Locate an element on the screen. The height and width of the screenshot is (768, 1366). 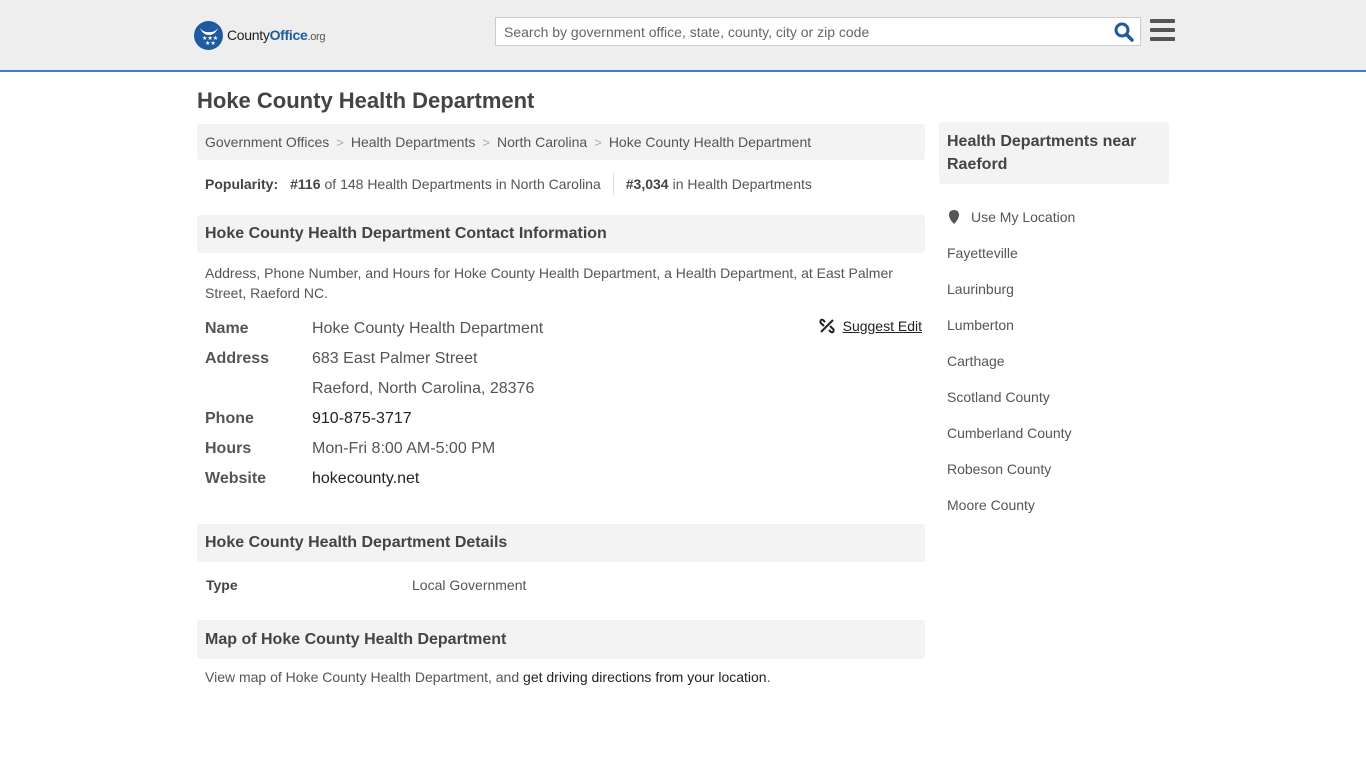
nearby-item: Scotland County is located at coordinates (1011, 397).